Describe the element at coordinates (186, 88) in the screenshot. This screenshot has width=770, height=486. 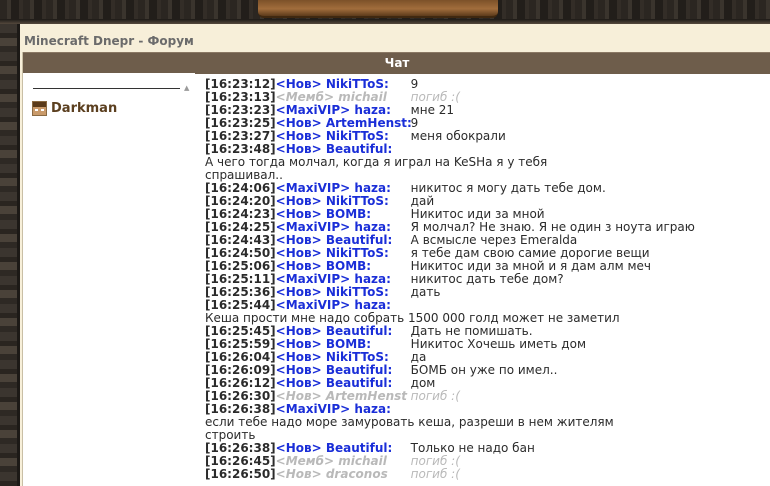
I see `scroll-up-arrow-icon: ▲` at that location.